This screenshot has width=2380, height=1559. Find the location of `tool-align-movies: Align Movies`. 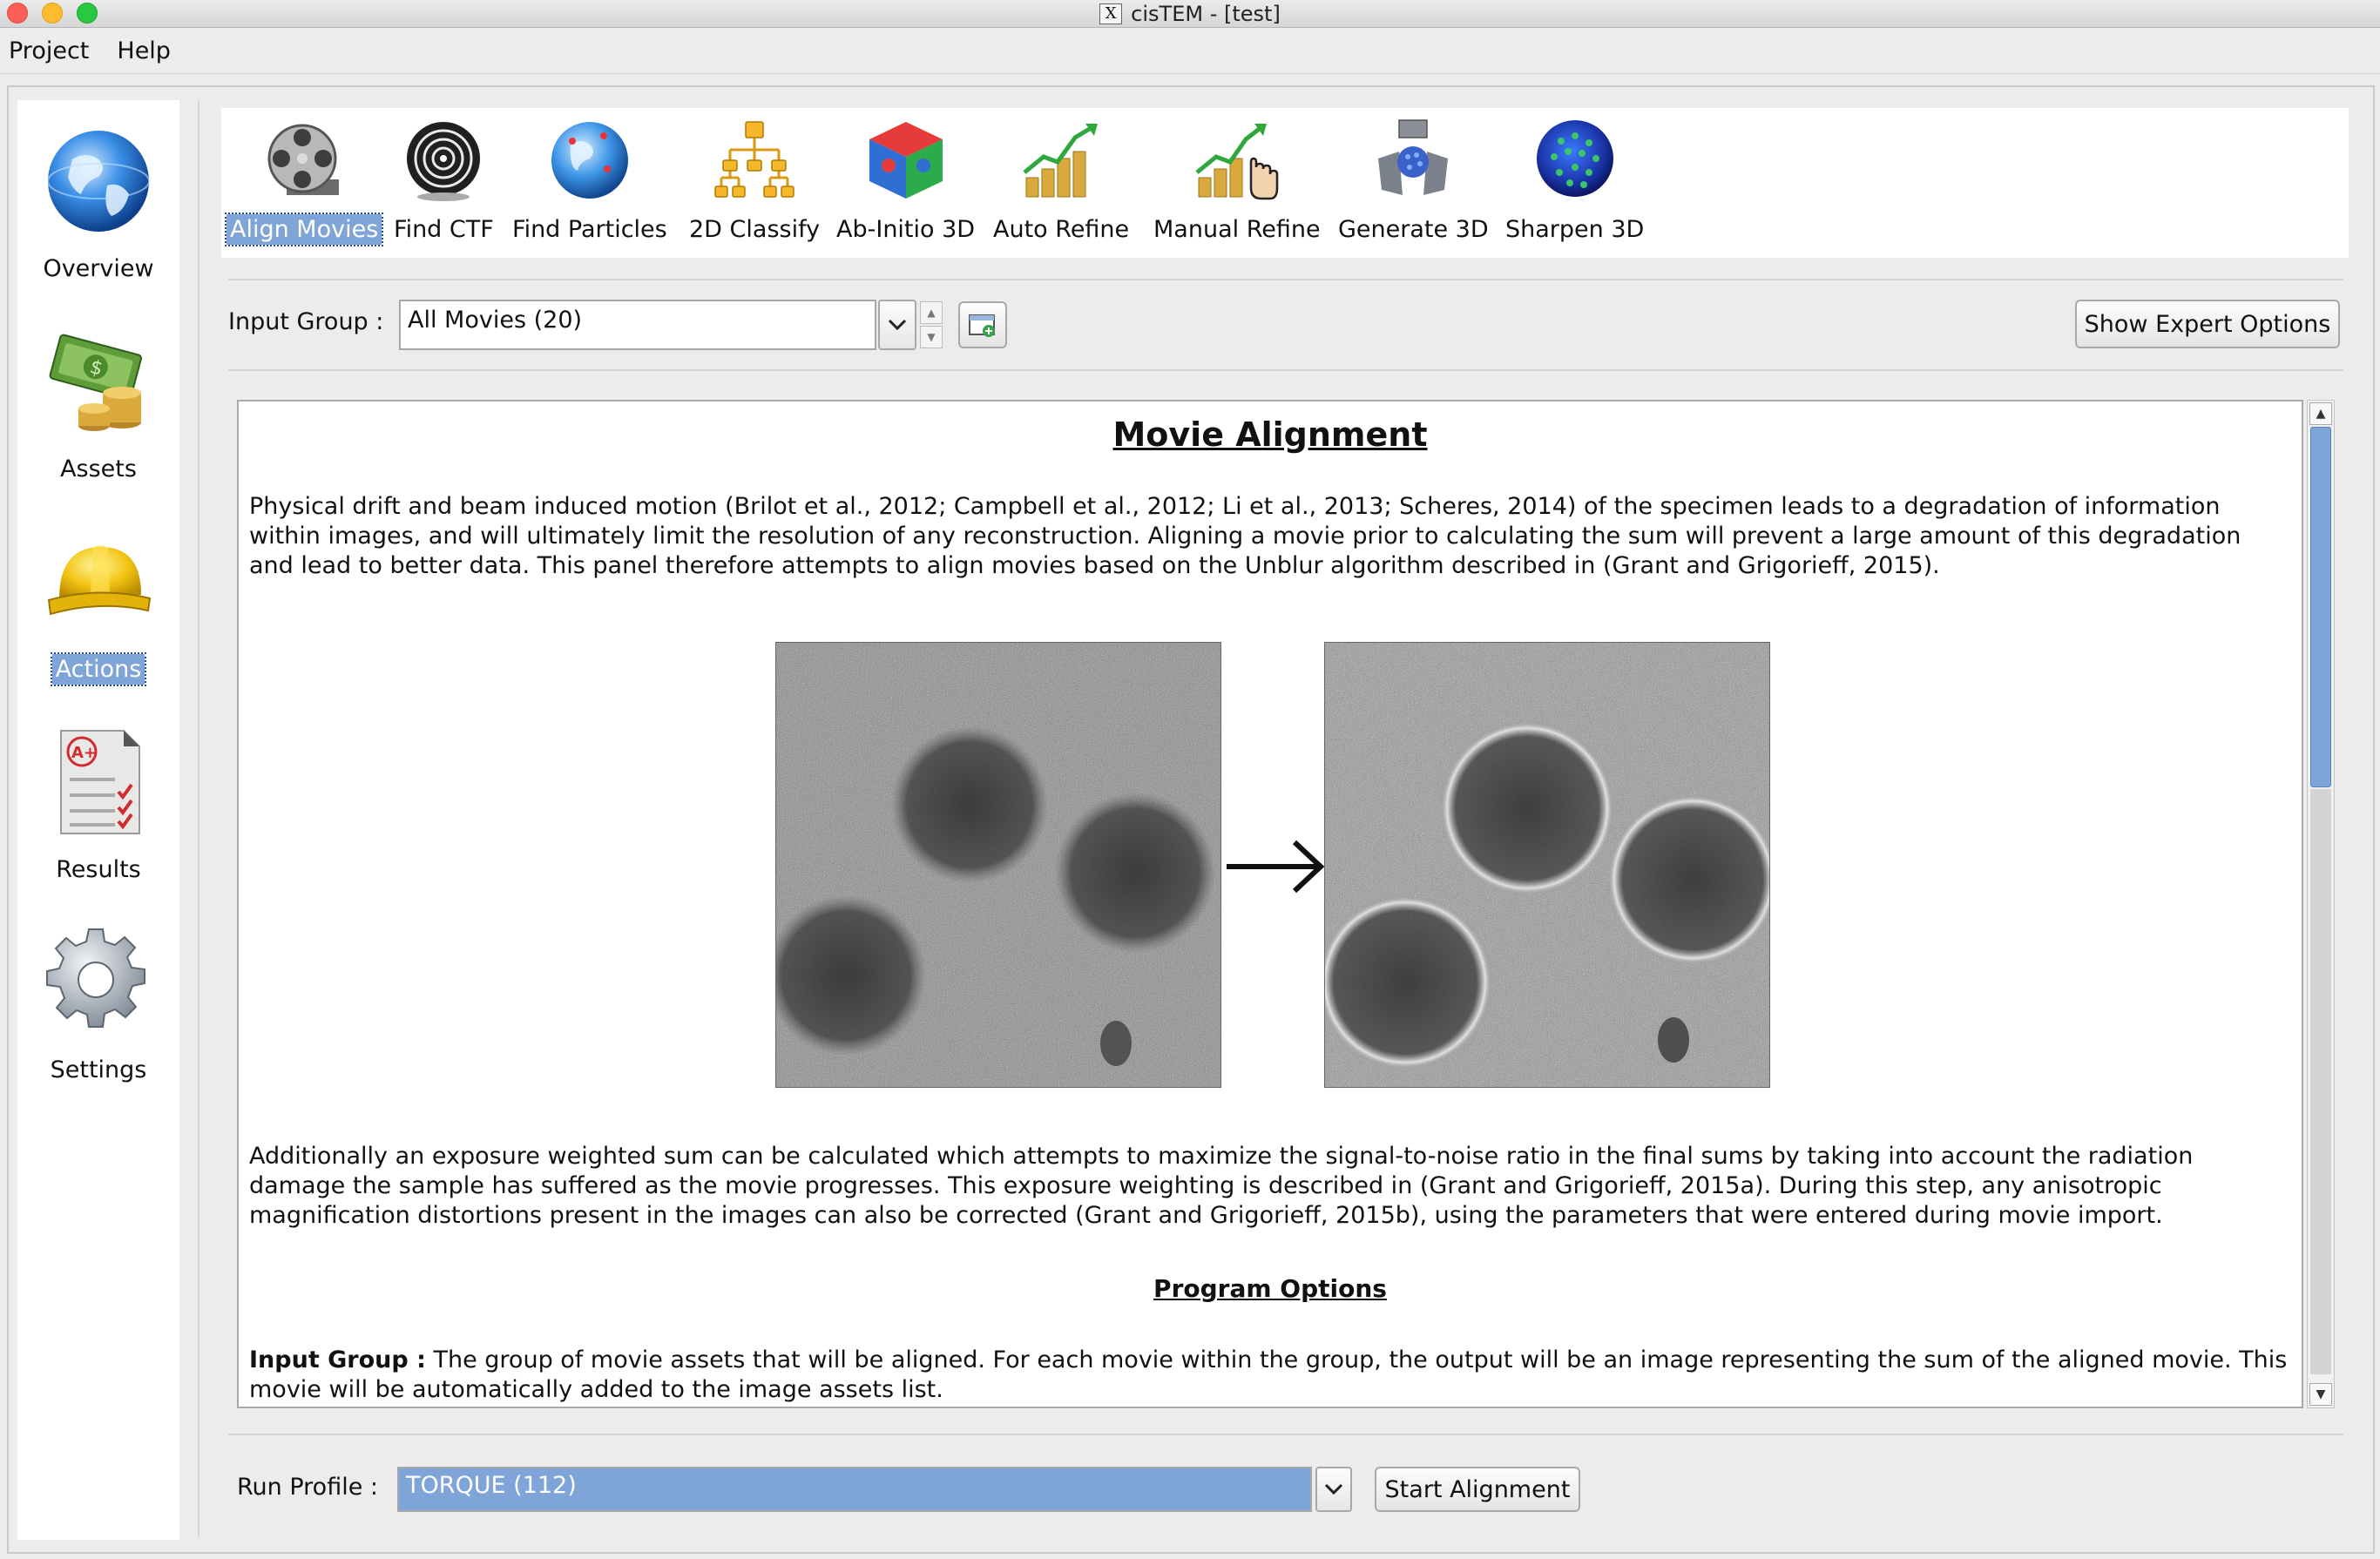

tool-align-movies: Align Movies is located at coordinates (304, 182).